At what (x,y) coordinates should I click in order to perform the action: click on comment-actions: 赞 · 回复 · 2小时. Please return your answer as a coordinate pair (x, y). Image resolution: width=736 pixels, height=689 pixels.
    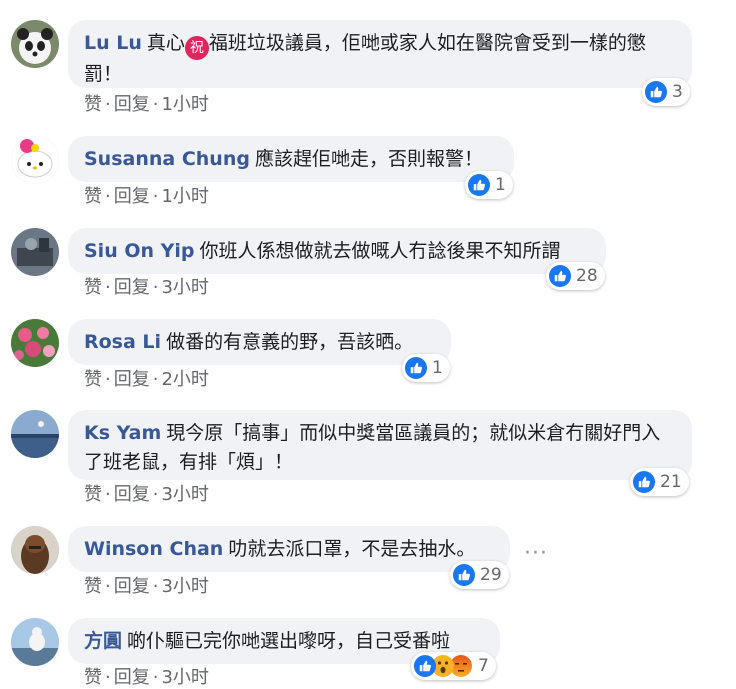
    Looking at the image, I should click on (146, 380).